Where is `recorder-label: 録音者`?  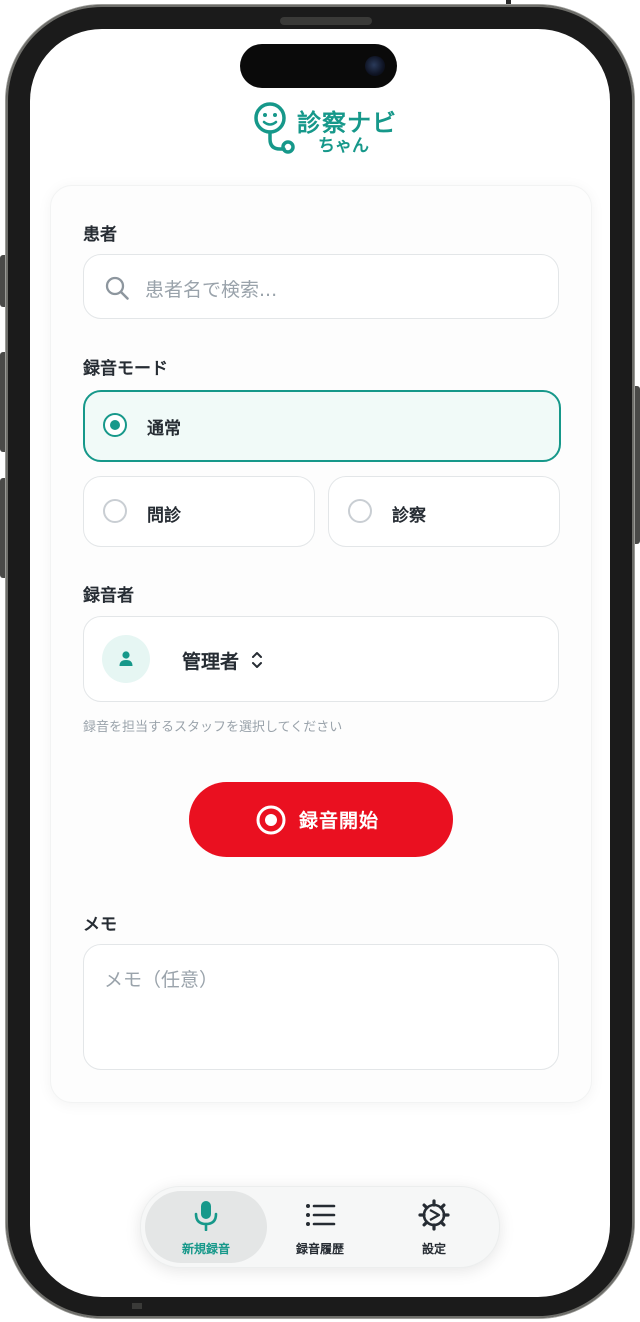
recorder-label: 録音者 is located at coordinates (108, 596).